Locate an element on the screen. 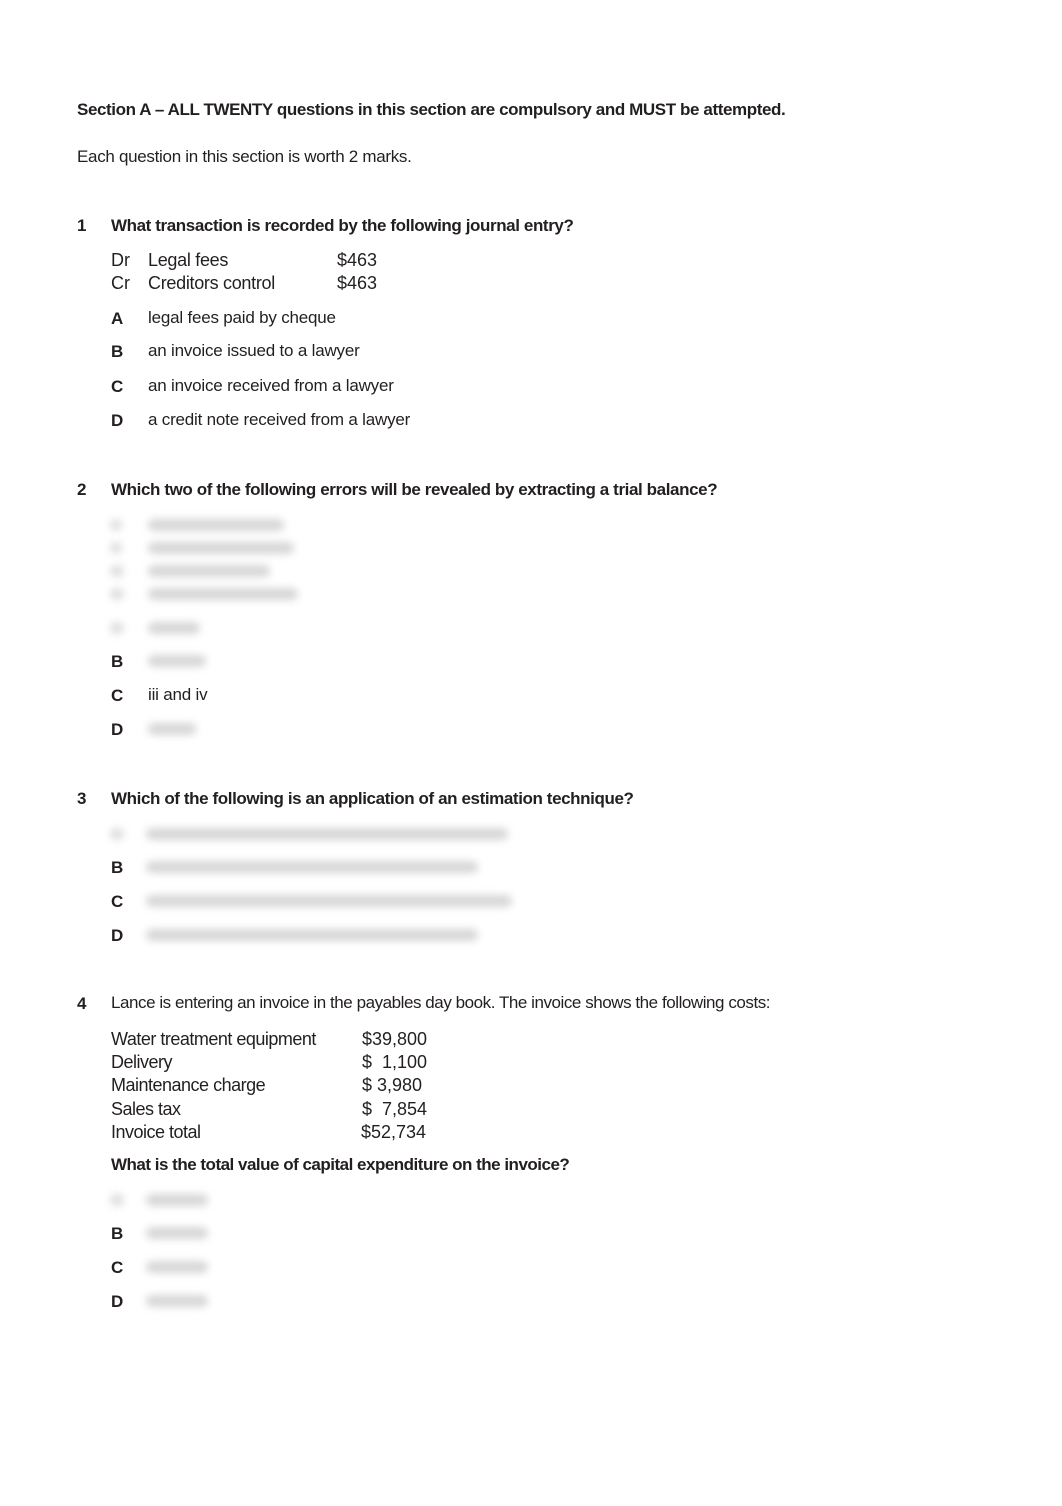 The width and height of the screenshot is (1062, 1506). invoice-amount: $39,800 is located at coordinates (395, 1039).